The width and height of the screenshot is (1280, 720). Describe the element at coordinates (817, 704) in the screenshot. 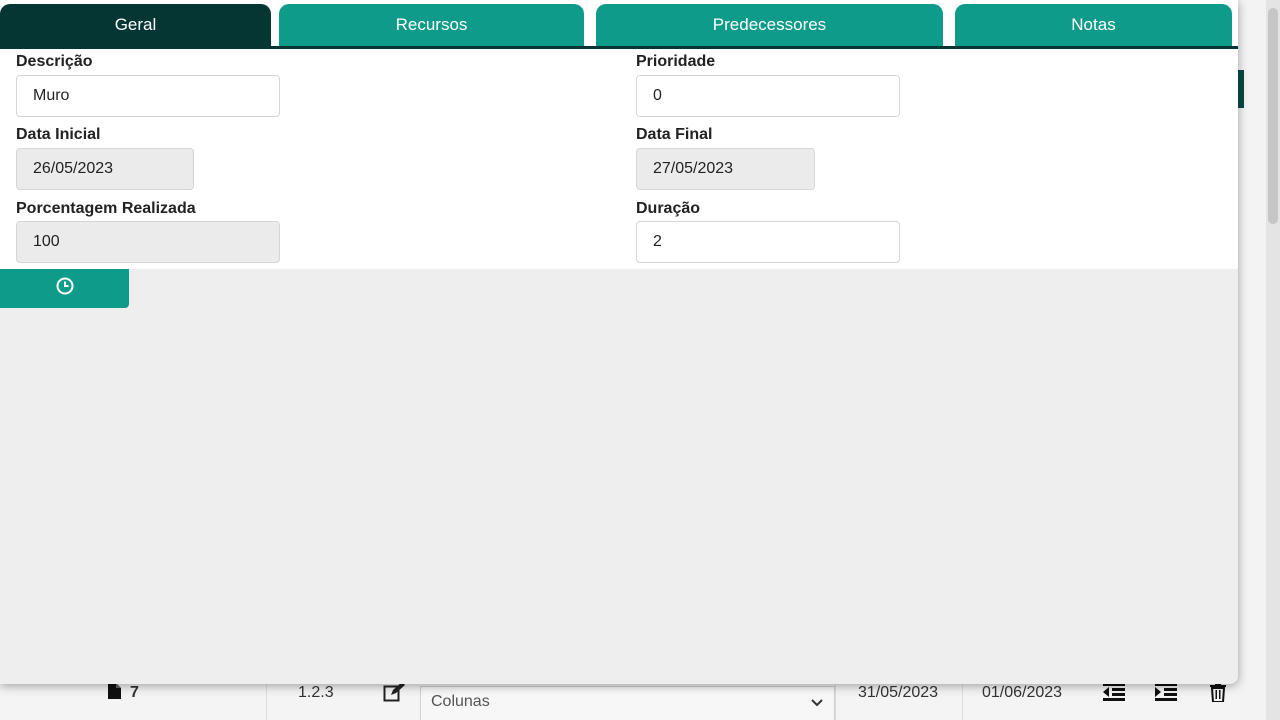

I see `chevron-down-icon` at that location.